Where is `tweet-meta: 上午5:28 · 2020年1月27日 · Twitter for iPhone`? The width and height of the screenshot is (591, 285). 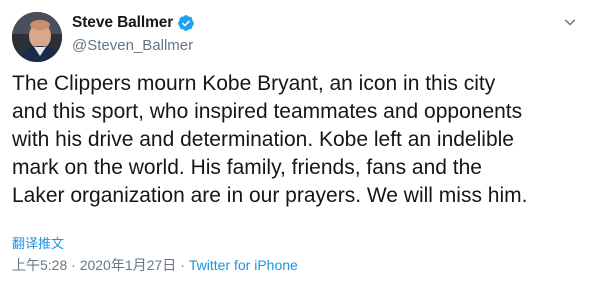 tweet-meta: 上午5:28 · 2020年1月27日 · Twitter for iPhone is located at coordinates (155, 265).